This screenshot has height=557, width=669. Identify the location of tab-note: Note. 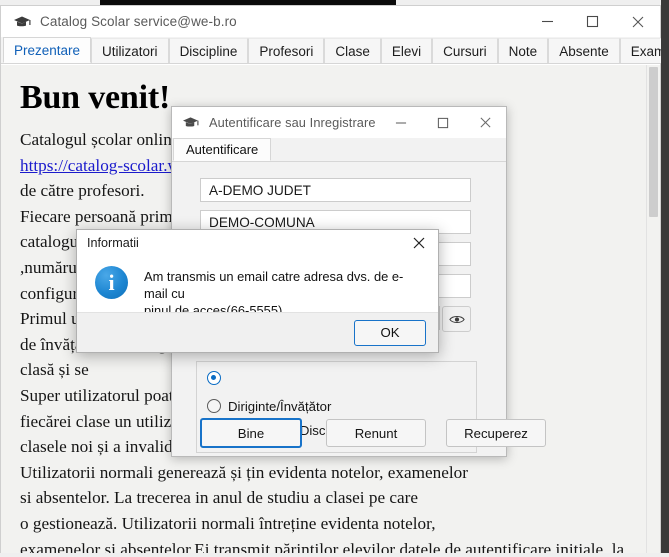
(523, 50).